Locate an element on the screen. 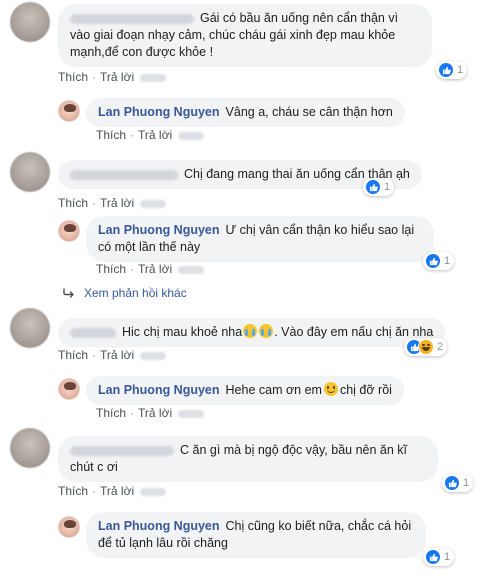 Image resolution: width=500 pixels, height=581 pixels. reply-text-continued: chị đỡ rồi is located at coordinates (365, 390).